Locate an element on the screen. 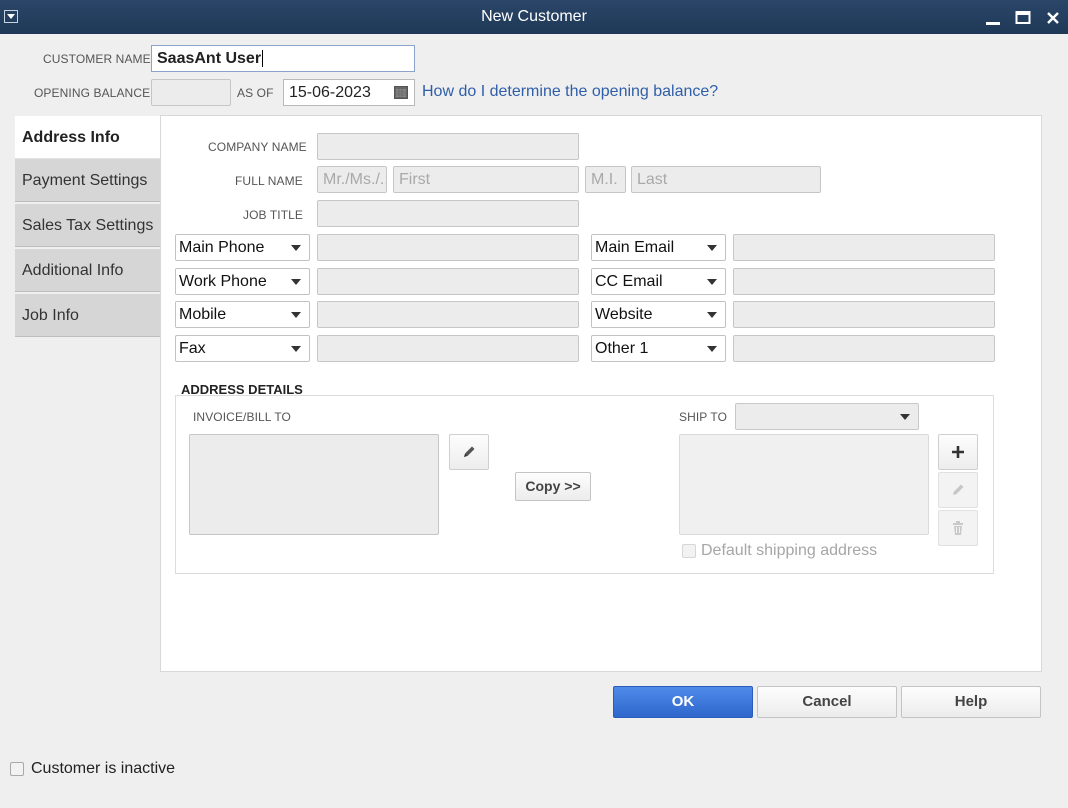 Image resolution: width=1068 pixels, height=808 pixels. as-of-date-value: 15-06-2023 is located at coordinates (330, 92).